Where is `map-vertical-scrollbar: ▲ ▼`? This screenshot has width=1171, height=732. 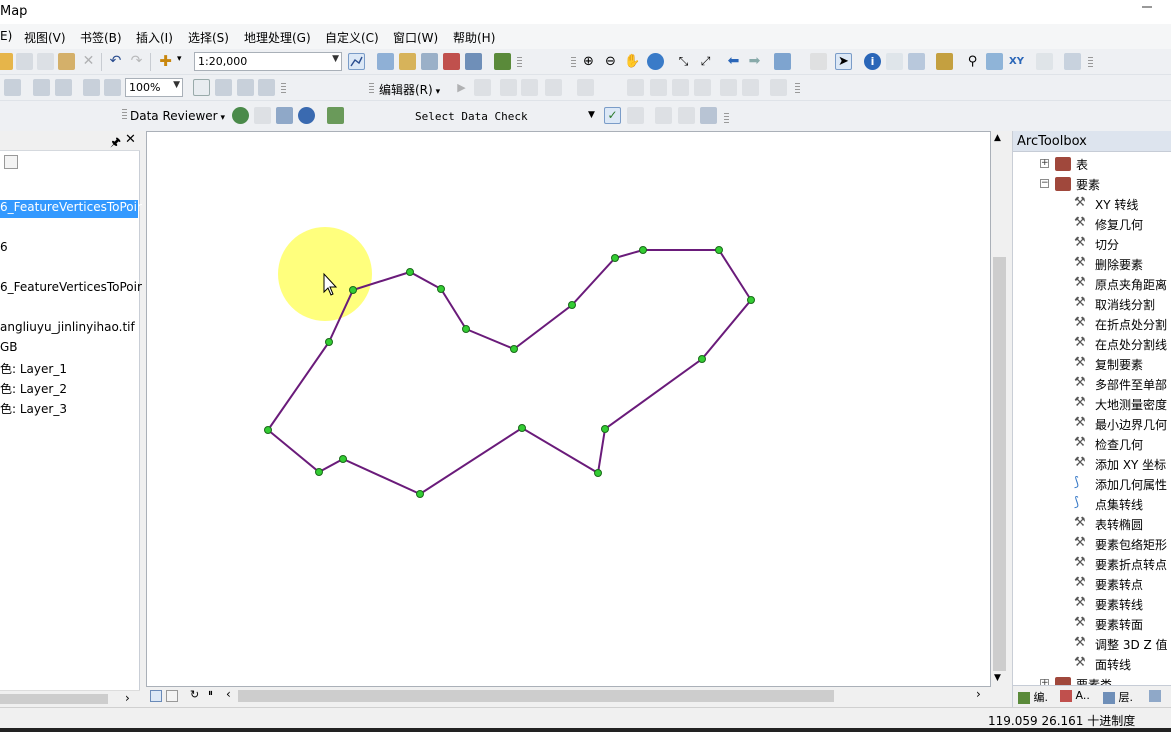
map-vertical-scrollbar: ▲ ▼ is located at coordinates (999, 409).